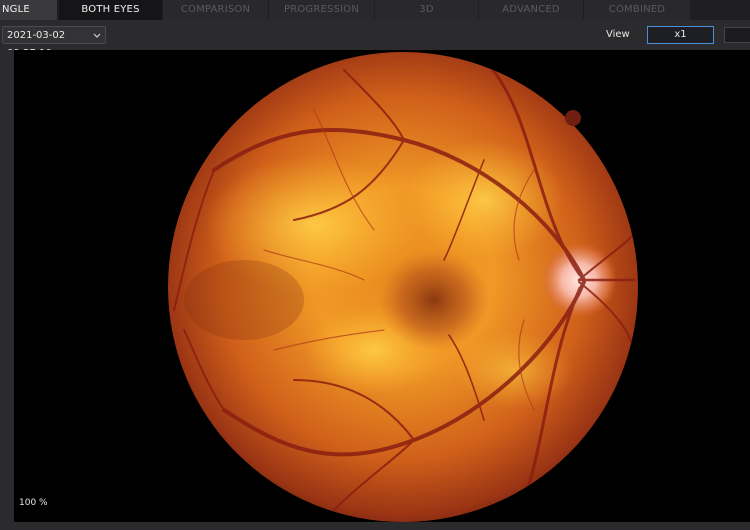  Describe the element at coordinates (322, 10) in the screenshot. I see `tab-progression: PROGRESSION` at that location.